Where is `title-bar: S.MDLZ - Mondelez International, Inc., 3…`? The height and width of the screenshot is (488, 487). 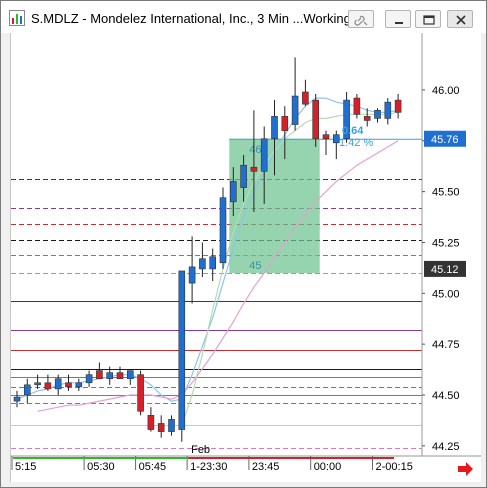 title-bar: S.MDLZ - Mondelez International, Inc., 3… is located at coordinates (243, 17).